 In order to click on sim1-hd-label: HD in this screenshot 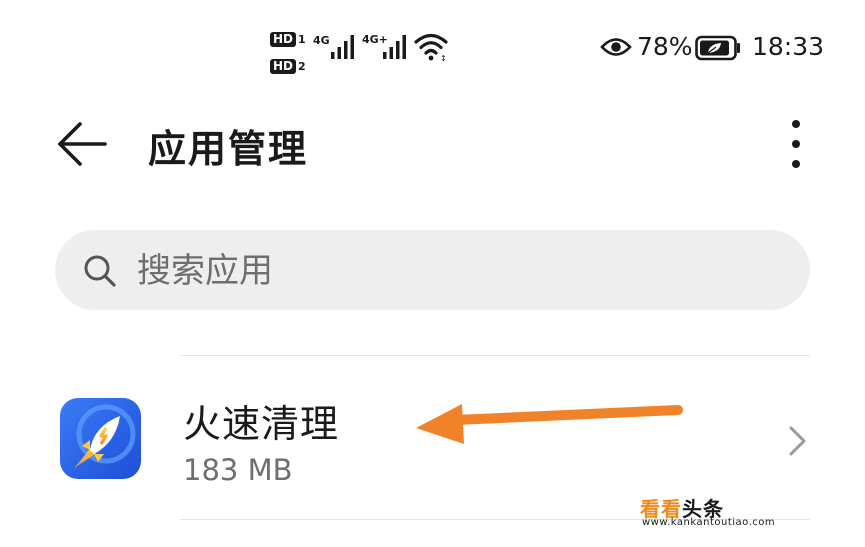, I will do `click(283, 39)`.